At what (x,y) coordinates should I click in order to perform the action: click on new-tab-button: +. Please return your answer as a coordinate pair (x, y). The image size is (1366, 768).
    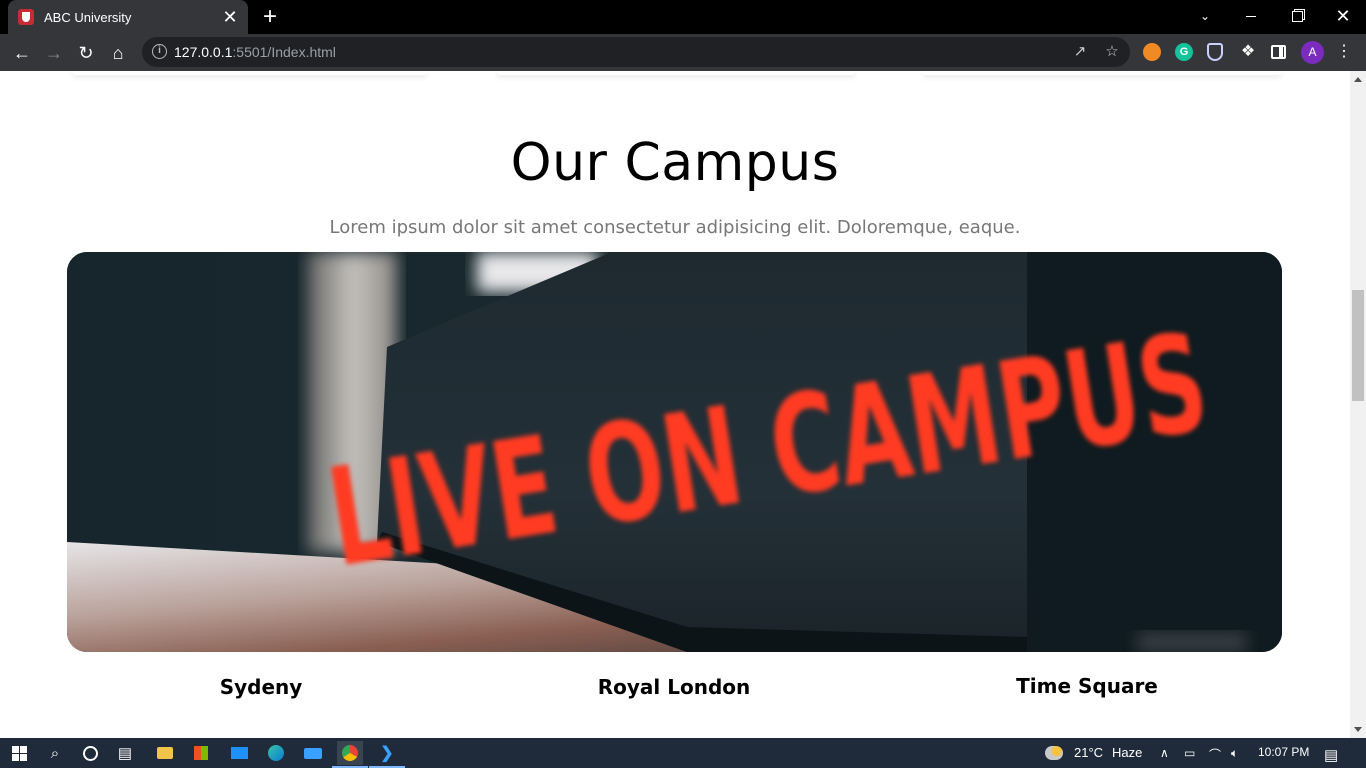
    Looking at the image, I should click on (270, 17).